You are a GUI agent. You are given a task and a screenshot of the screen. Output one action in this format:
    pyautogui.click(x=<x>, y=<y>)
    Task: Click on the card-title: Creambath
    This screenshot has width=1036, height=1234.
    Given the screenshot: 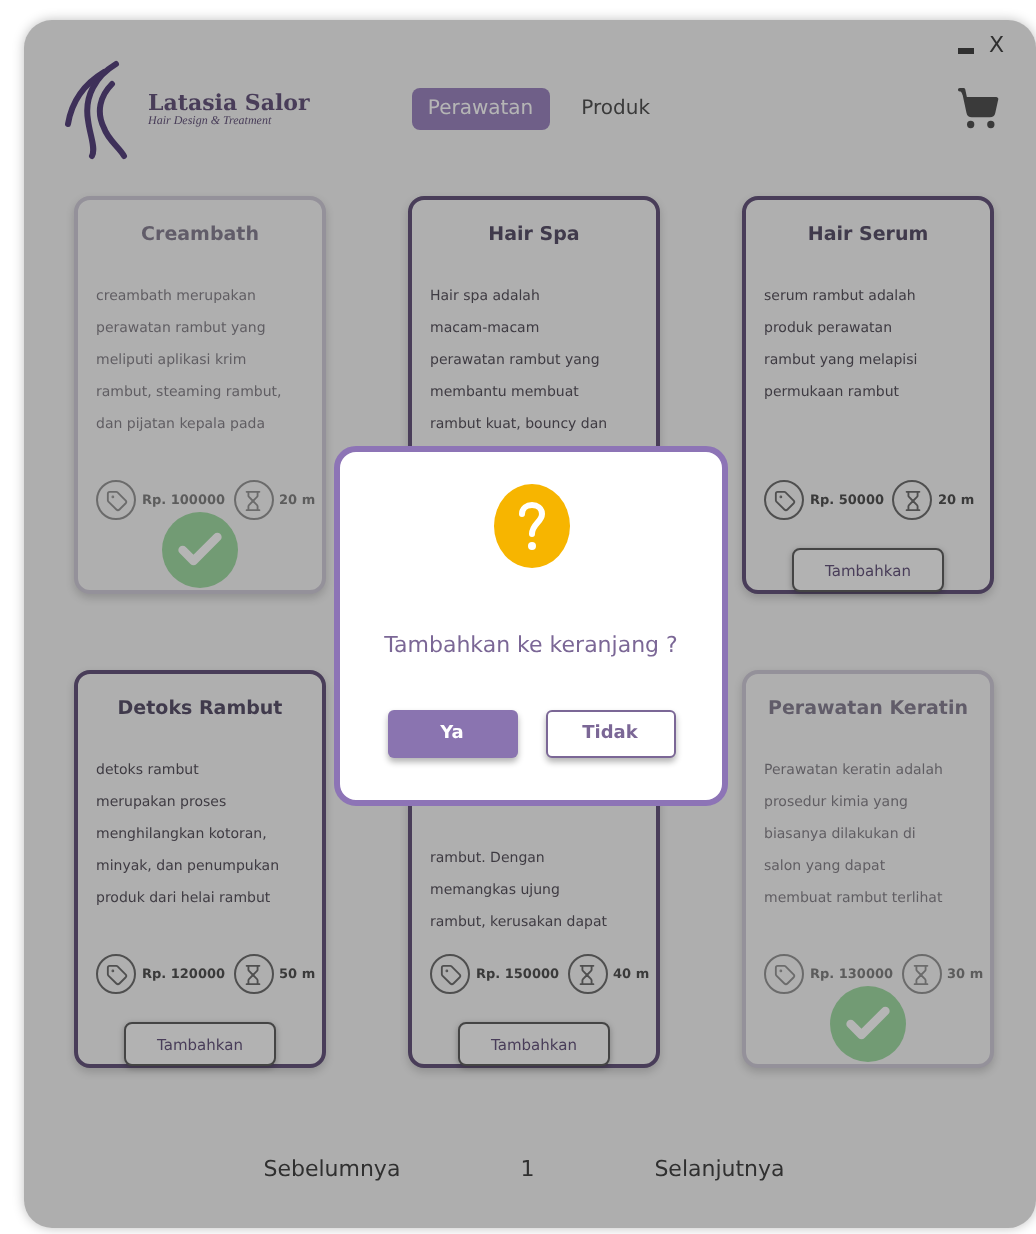 What is the action you would take?
    pyautogui.click(x=200, y=237)
    